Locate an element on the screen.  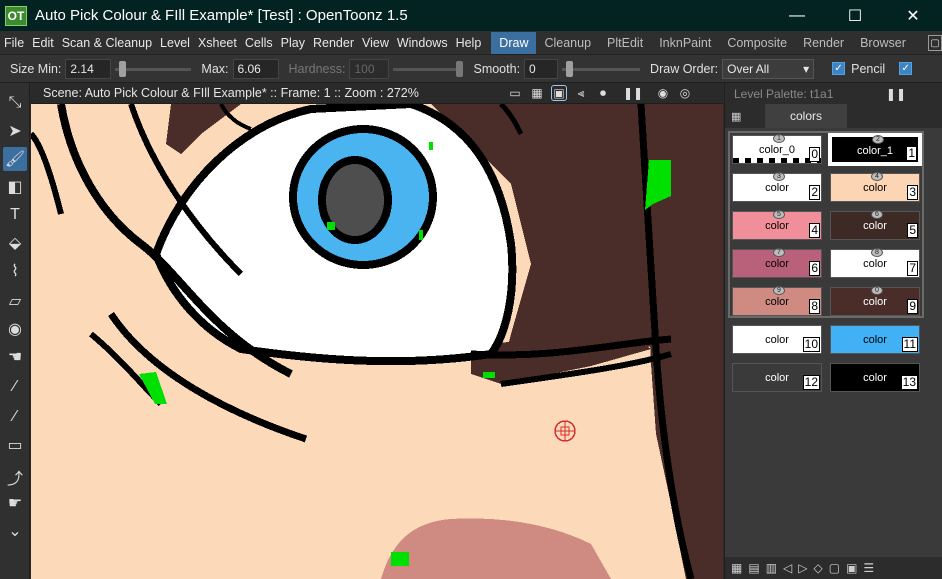
room-tab-browser: Browser is located at coordinates (883, 43).